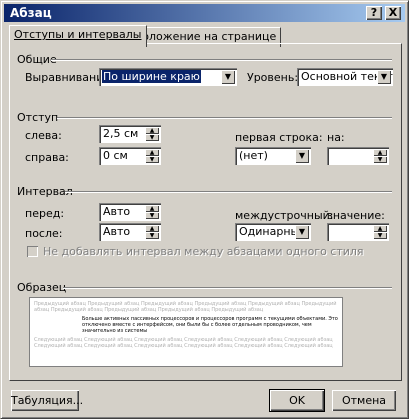  I want to click on space-after-up: ▲, so click(152, 228).